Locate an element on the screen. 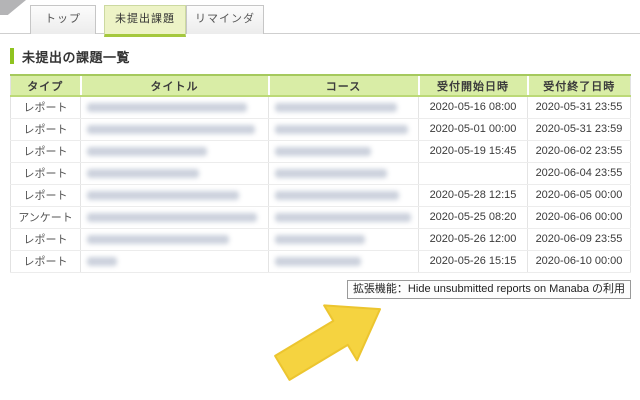 The width and height of the screenshot is (640, 400). table-header-row: タイプ タイトル コース 受付開始日時 受付終了日時 is located at coordinates (320, 85).